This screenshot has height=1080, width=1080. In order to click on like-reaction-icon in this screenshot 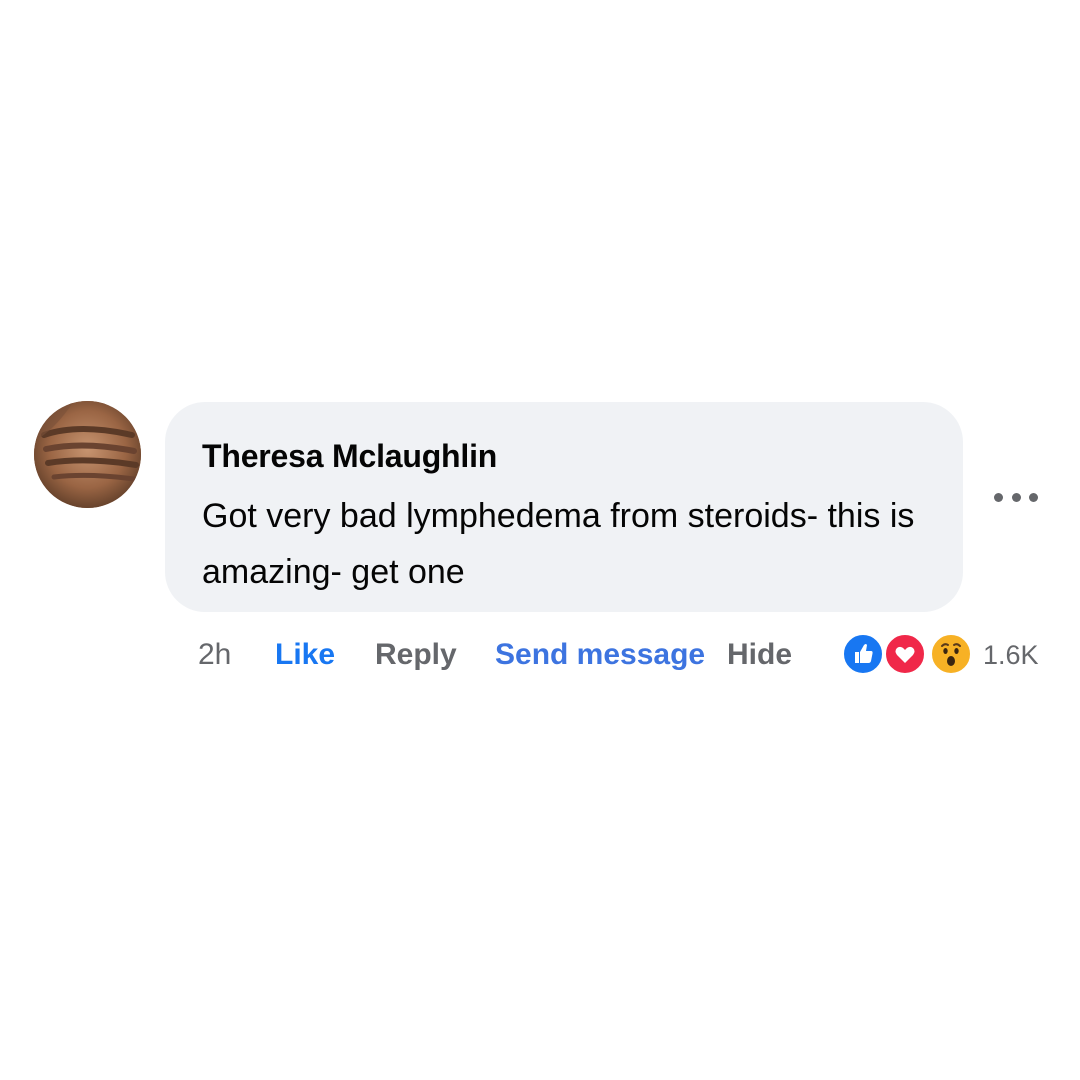, I will do `click(863, 654)`.